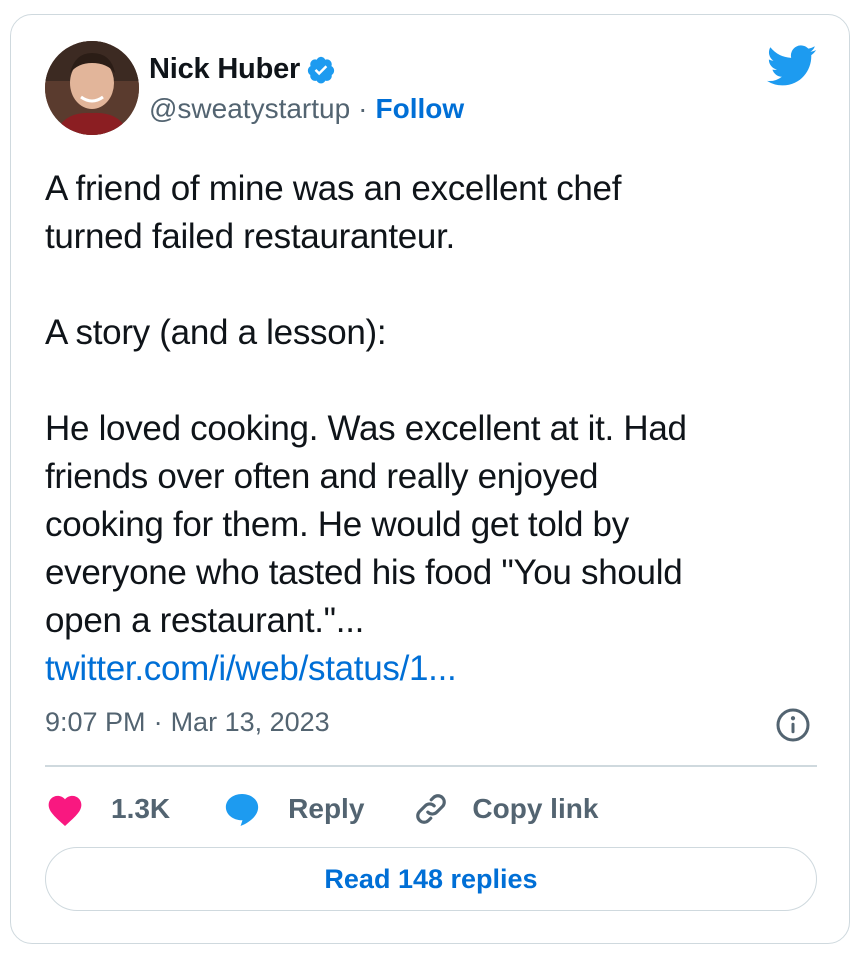 The width and height of the screenshot is (864, 958). I want to click on speech-bubble-icon, so click(242, 809).